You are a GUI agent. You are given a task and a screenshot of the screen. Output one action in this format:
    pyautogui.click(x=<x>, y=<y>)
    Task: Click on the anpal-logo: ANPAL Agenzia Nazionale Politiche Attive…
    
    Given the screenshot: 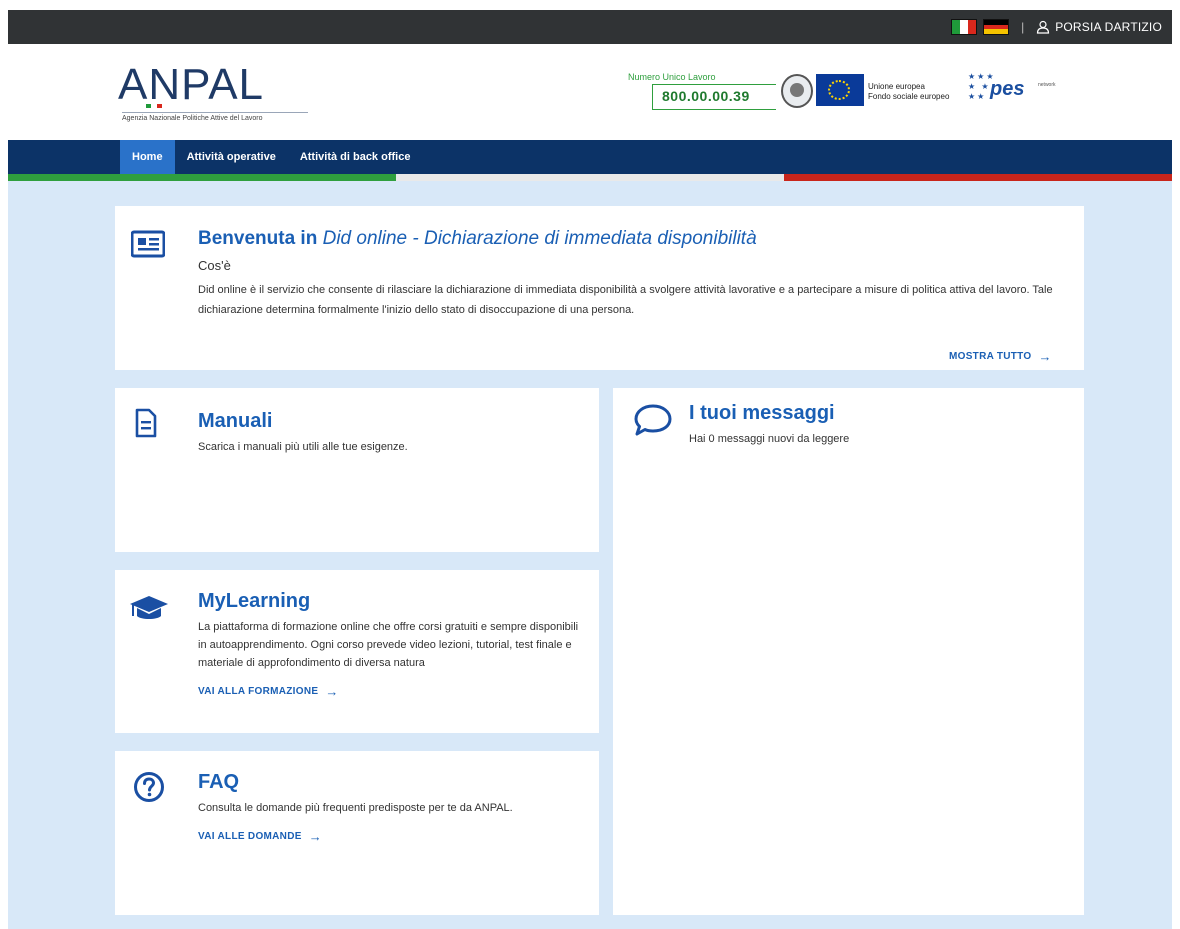 What is the action you would take?
    pyautogui.click(x=218, y=95)
    